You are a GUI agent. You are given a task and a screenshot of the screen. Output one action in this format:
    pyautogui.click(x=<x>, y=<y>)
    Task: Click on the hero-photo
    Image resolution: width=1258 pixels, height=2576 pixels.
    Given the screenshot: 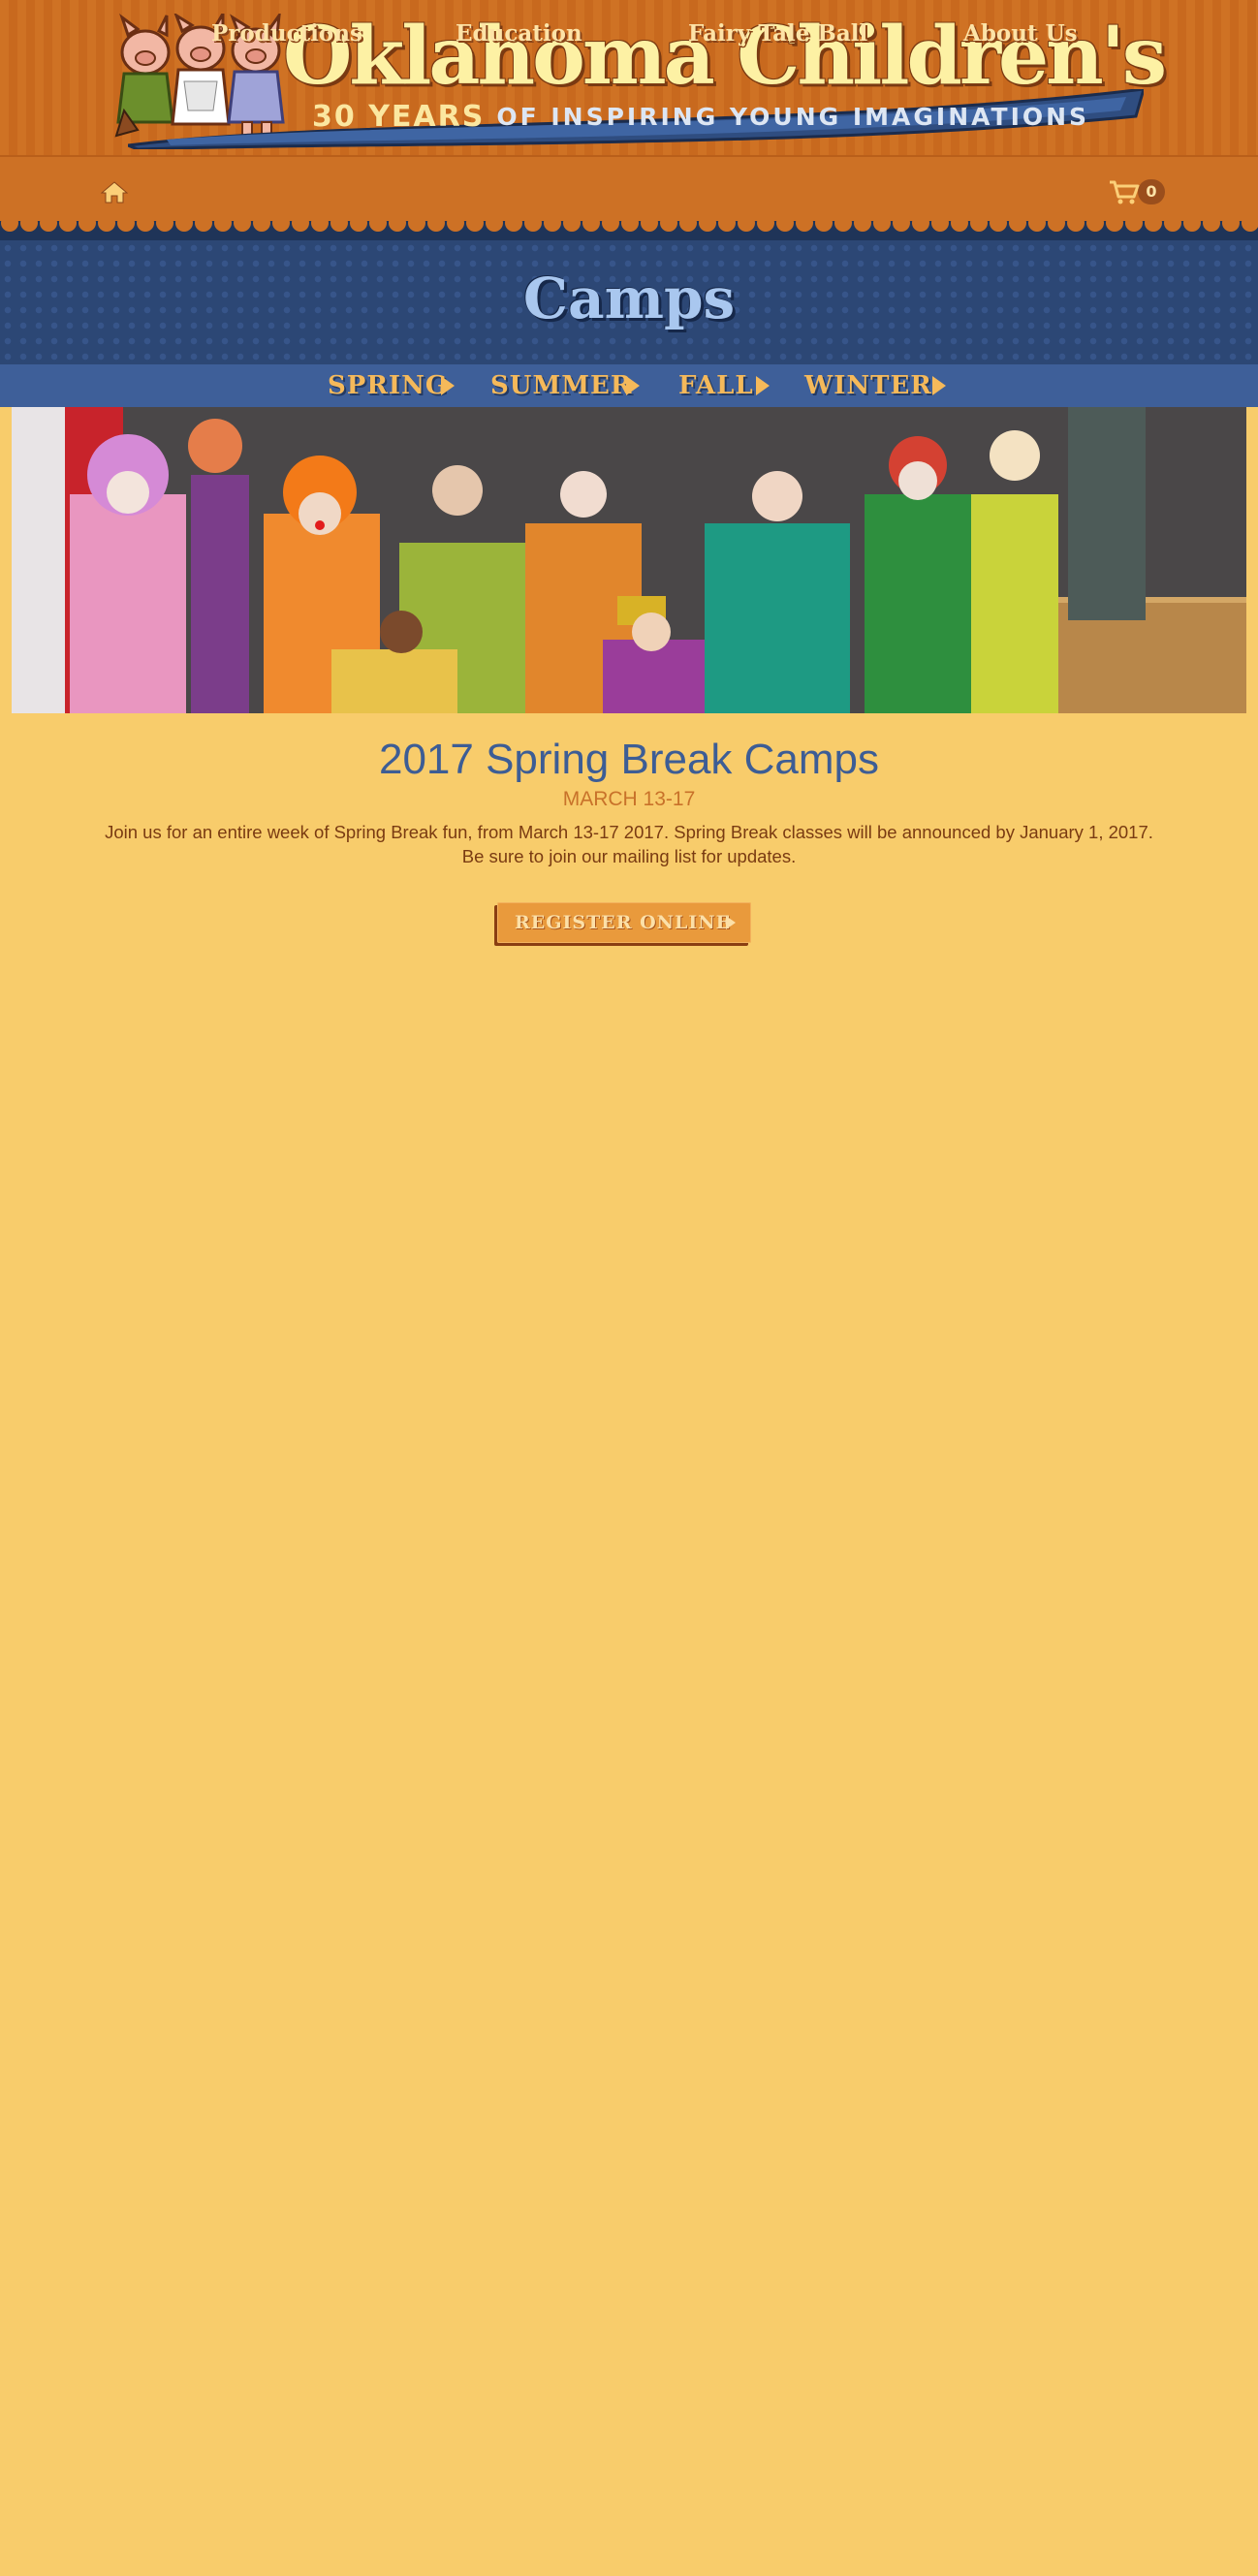 What is the action you would take?
    pyautogui.click(x=629, y=560)
    